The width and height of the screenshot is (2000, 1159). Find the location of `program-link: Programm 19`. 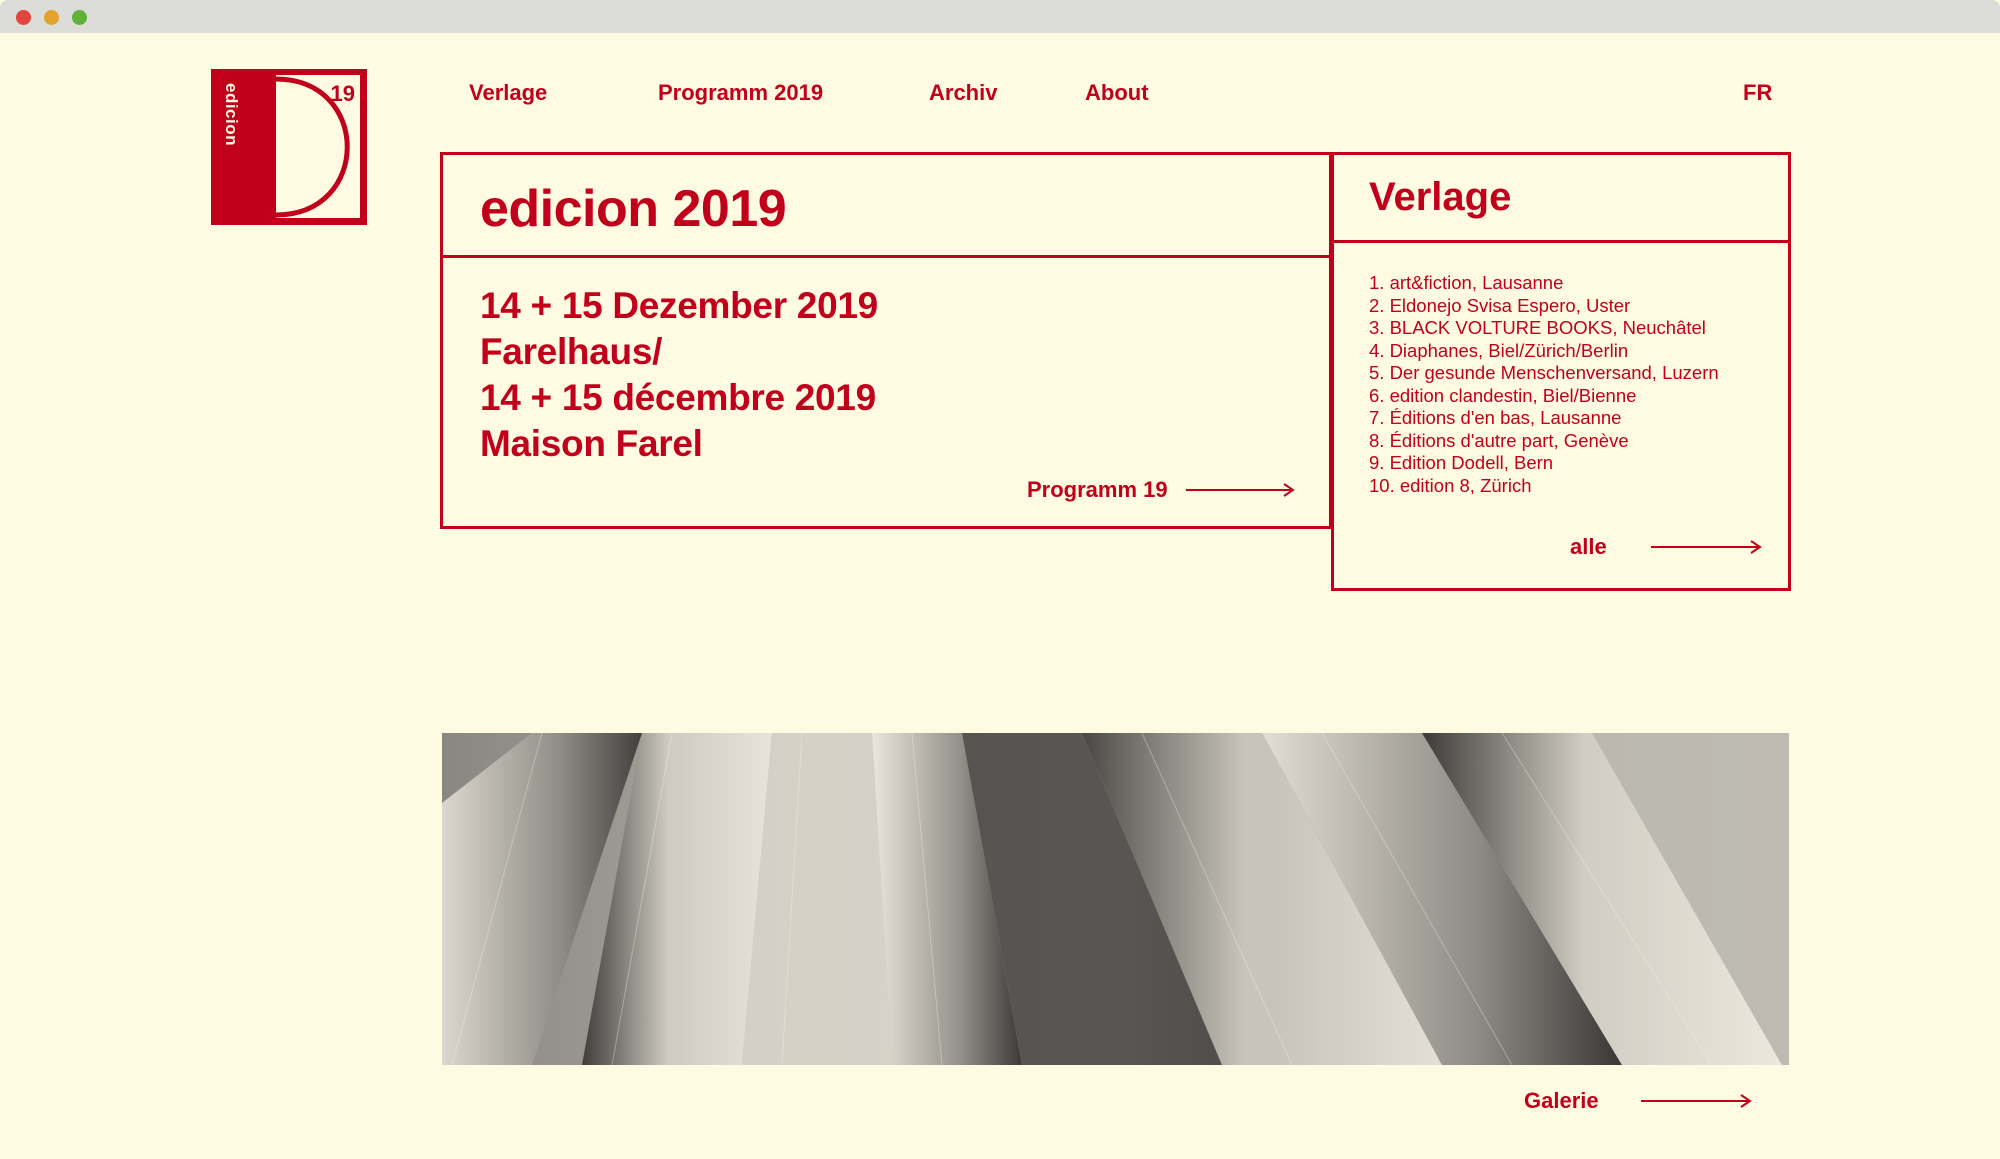

program-link: Programm 19 is located at coordinates (1161, 490).